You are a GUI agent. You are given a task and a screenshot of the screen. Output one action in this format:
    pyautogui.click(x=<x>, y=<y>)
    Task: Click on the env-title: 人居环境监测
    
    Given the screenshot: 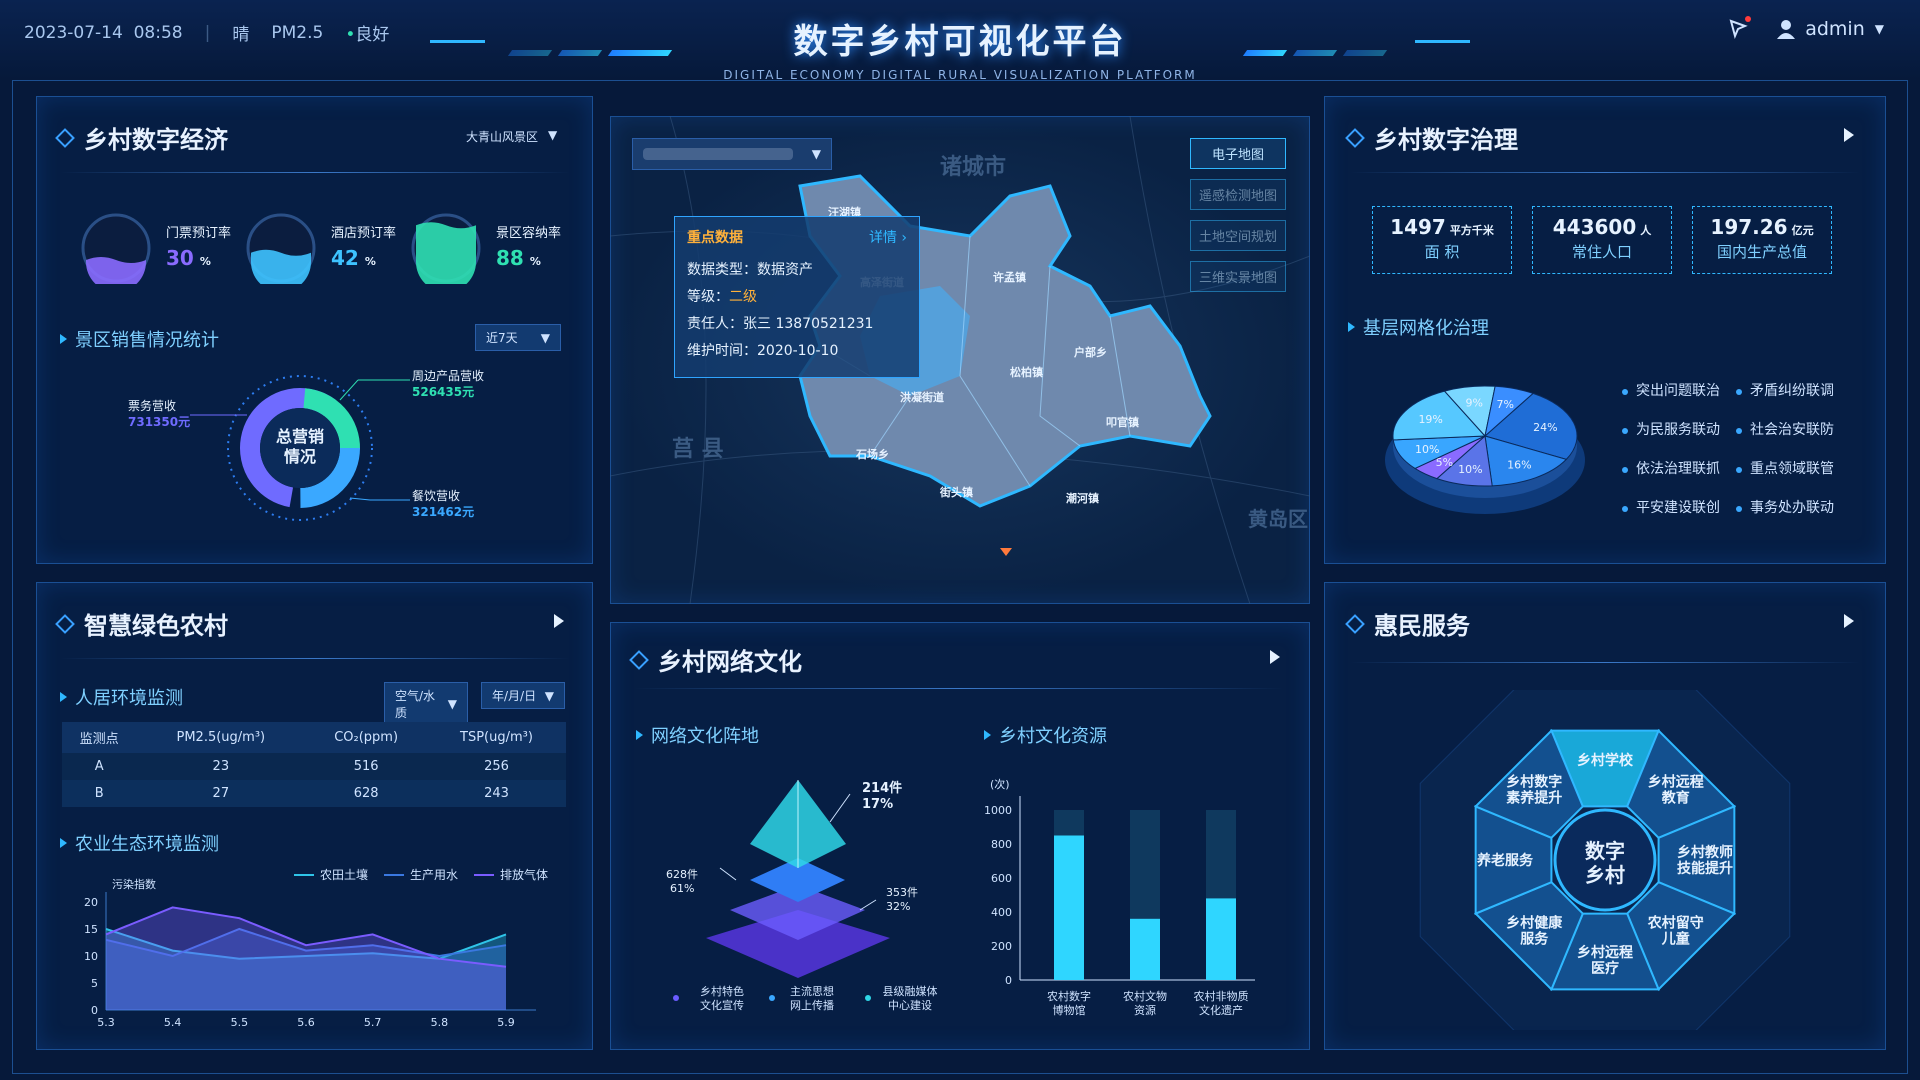 What is the action you would take?
    pyautogui.click(x=129, y=698)
    